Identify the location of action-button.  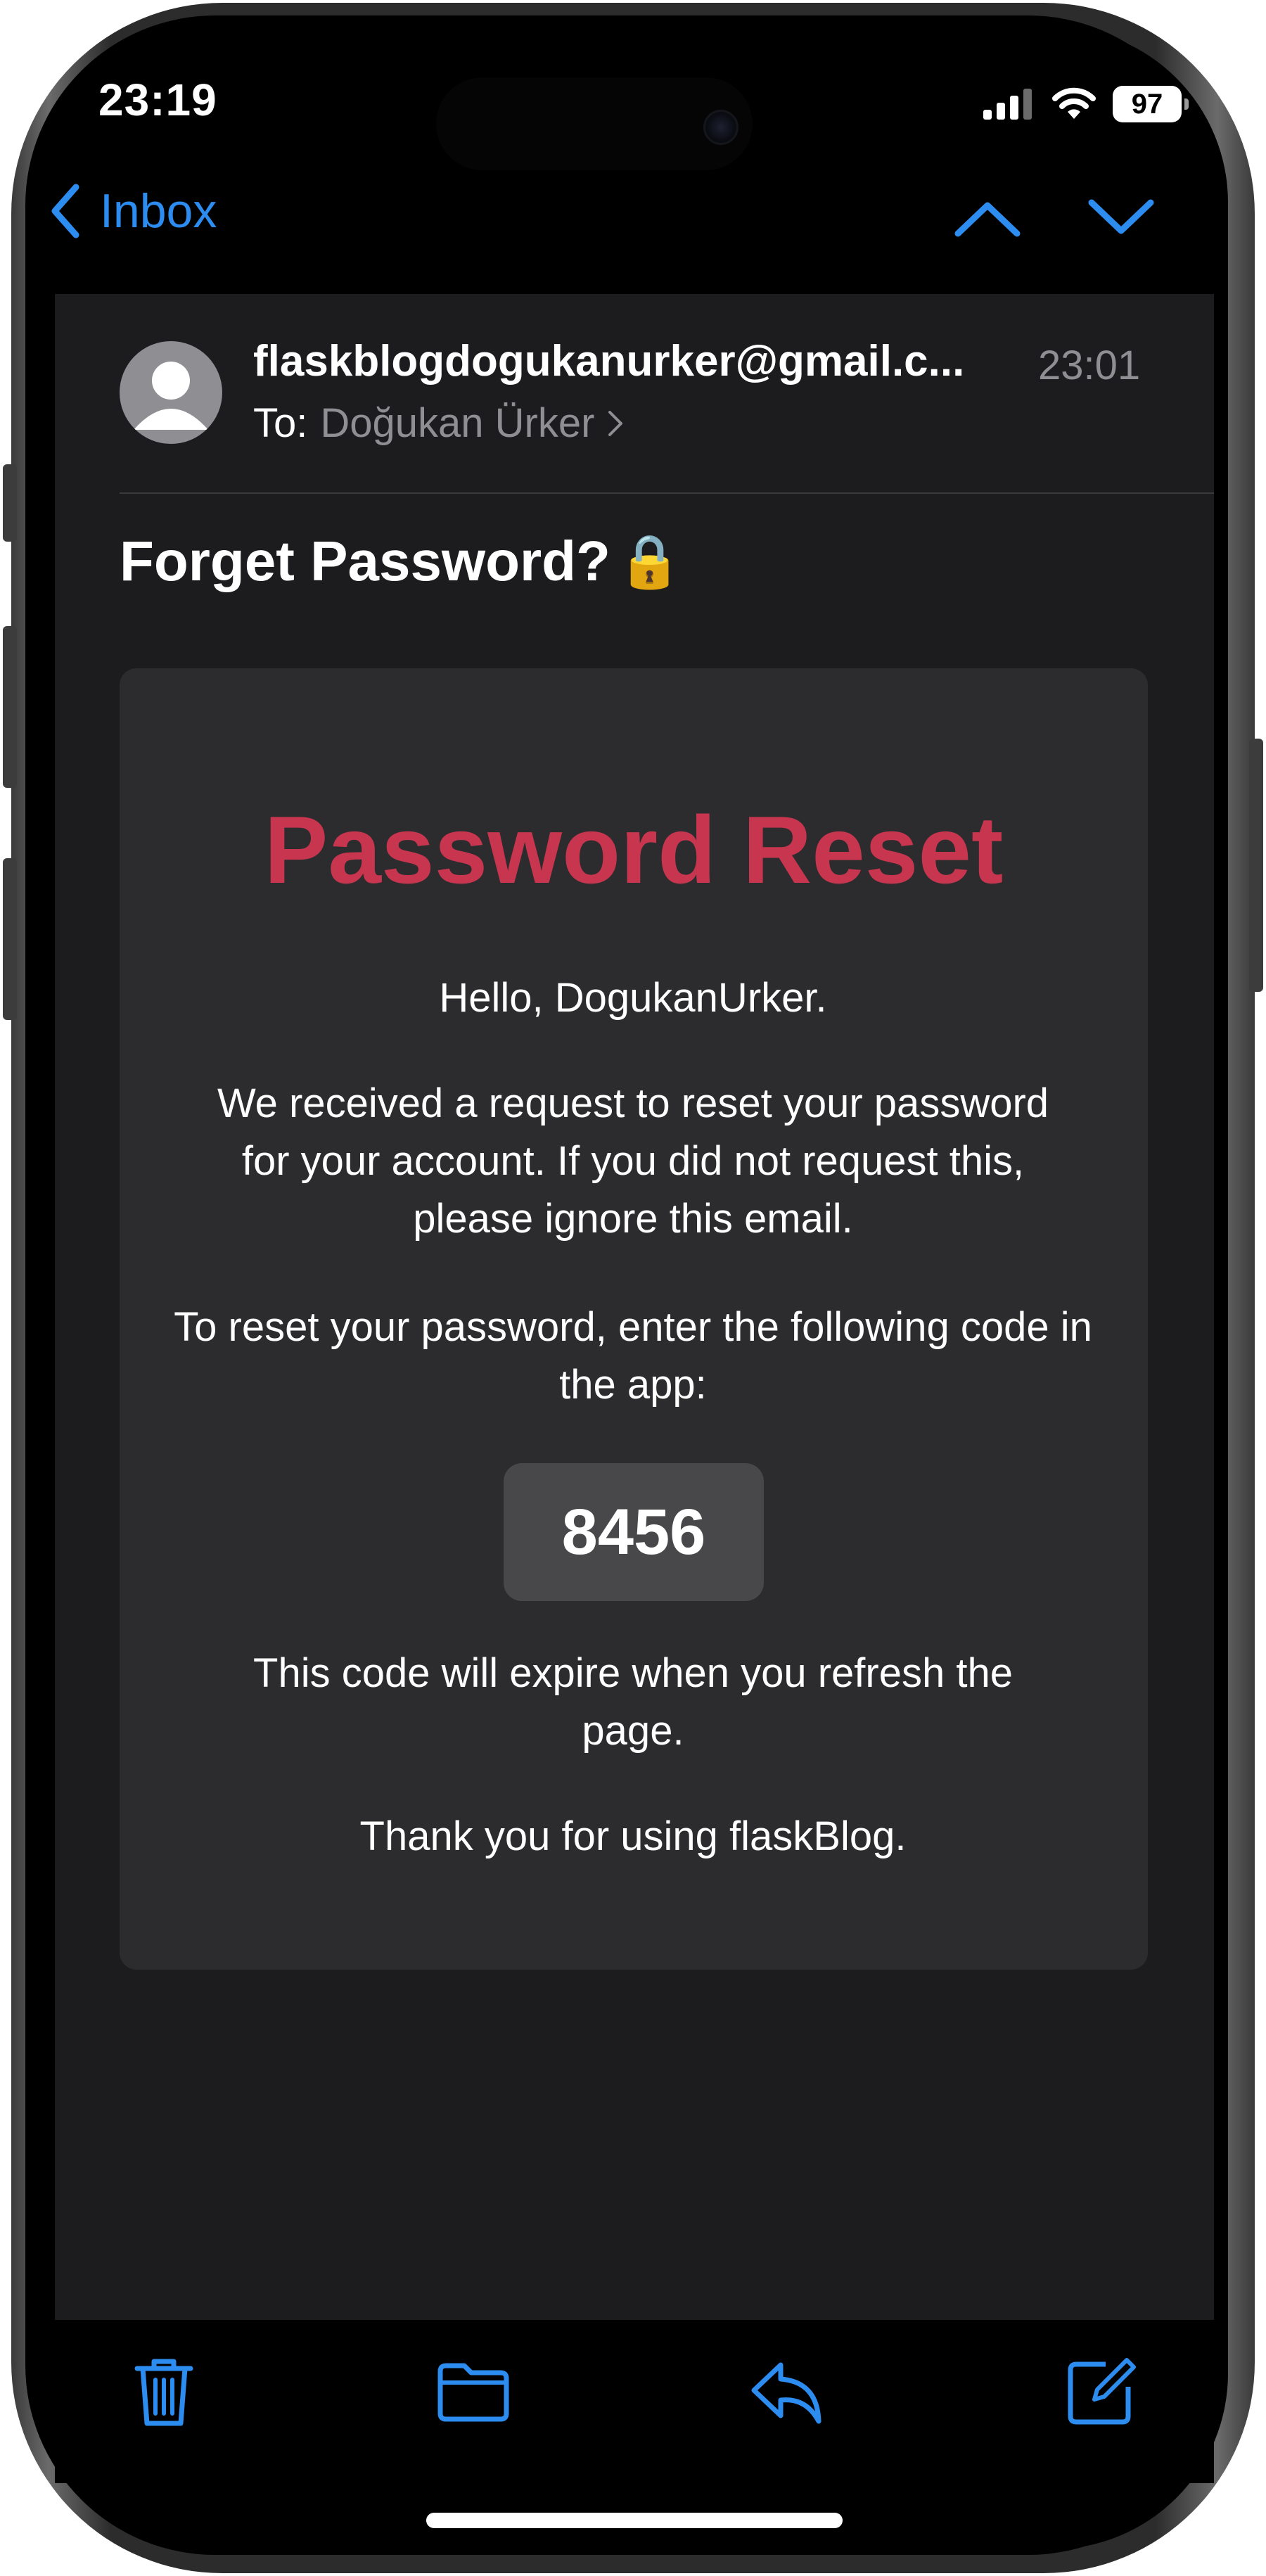
(10, 503).